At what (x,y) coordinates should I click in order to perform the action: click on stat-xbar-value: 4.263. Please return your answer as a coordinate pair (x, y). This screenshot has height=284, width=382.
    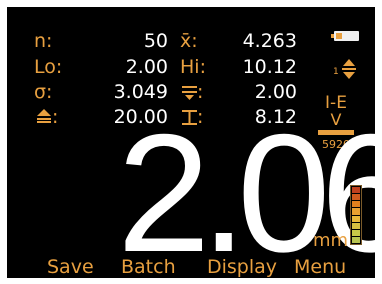
    Looking at the image, I should click on (269, 41).